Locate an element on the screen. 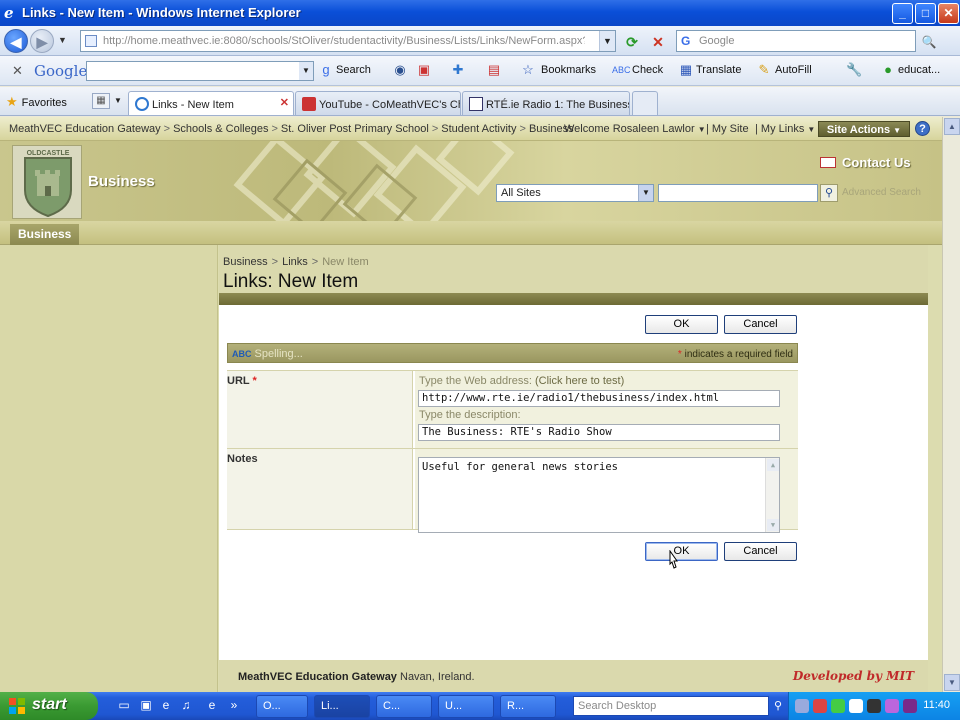 The height and width of the screenshot is (720, 960). welcome-menu: Welcome Rosaleen Lawlor ▼ is located at coordinates (635, 129).